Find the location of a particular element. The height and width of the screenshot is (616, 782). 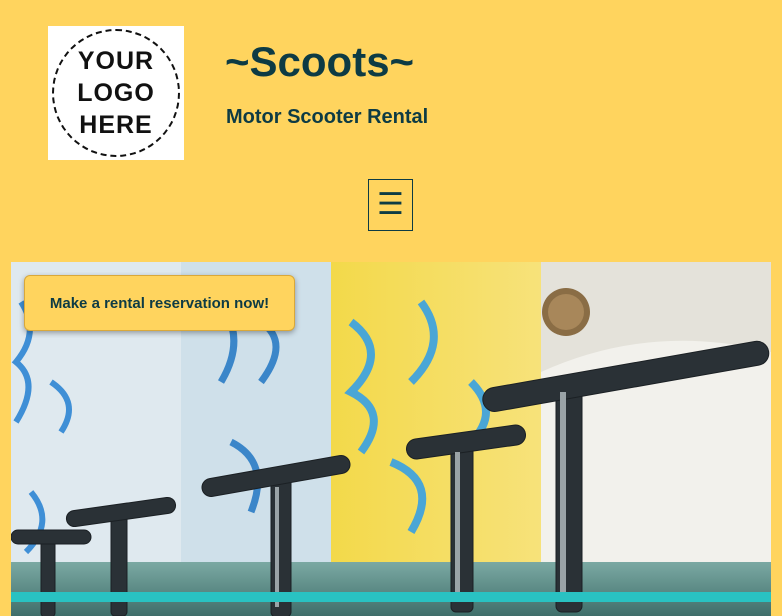

hamburger-menu-icon: ☰ is located at coordinates (390, 204).